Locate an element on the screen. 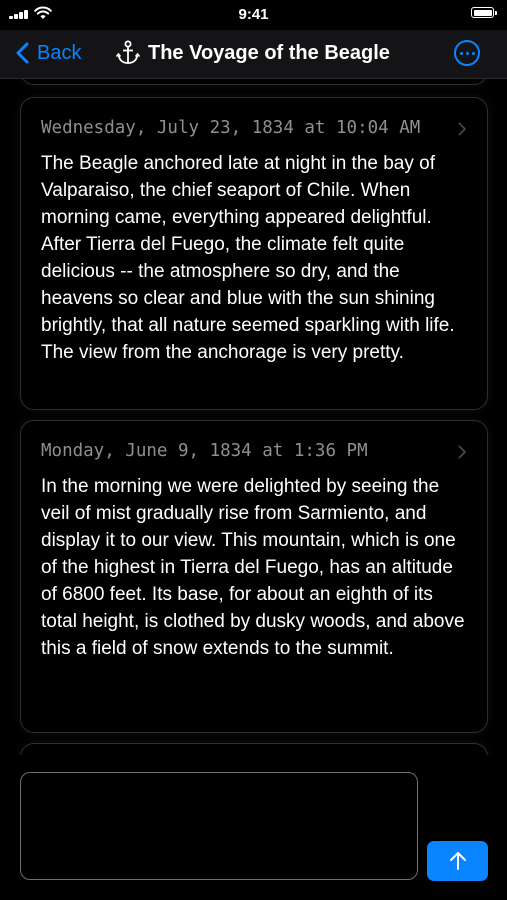 The image size is (507, 900). send-button is located at coordinates (457, 861).